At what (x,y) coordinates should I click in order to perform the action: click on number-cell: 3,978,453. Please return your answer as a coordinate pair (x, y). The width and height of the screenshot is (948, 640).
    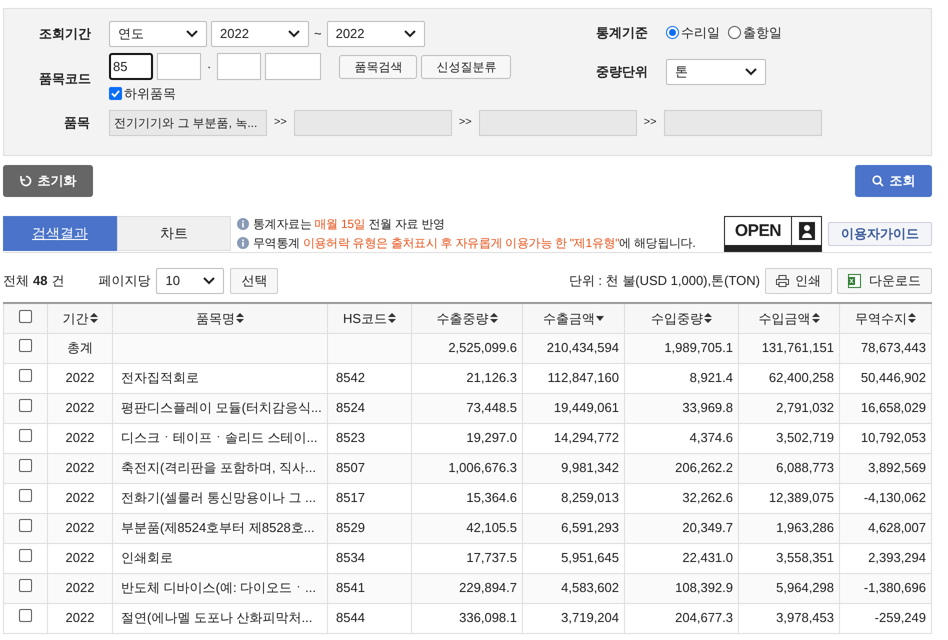
    Looking at the image, I should click on (789, 618).